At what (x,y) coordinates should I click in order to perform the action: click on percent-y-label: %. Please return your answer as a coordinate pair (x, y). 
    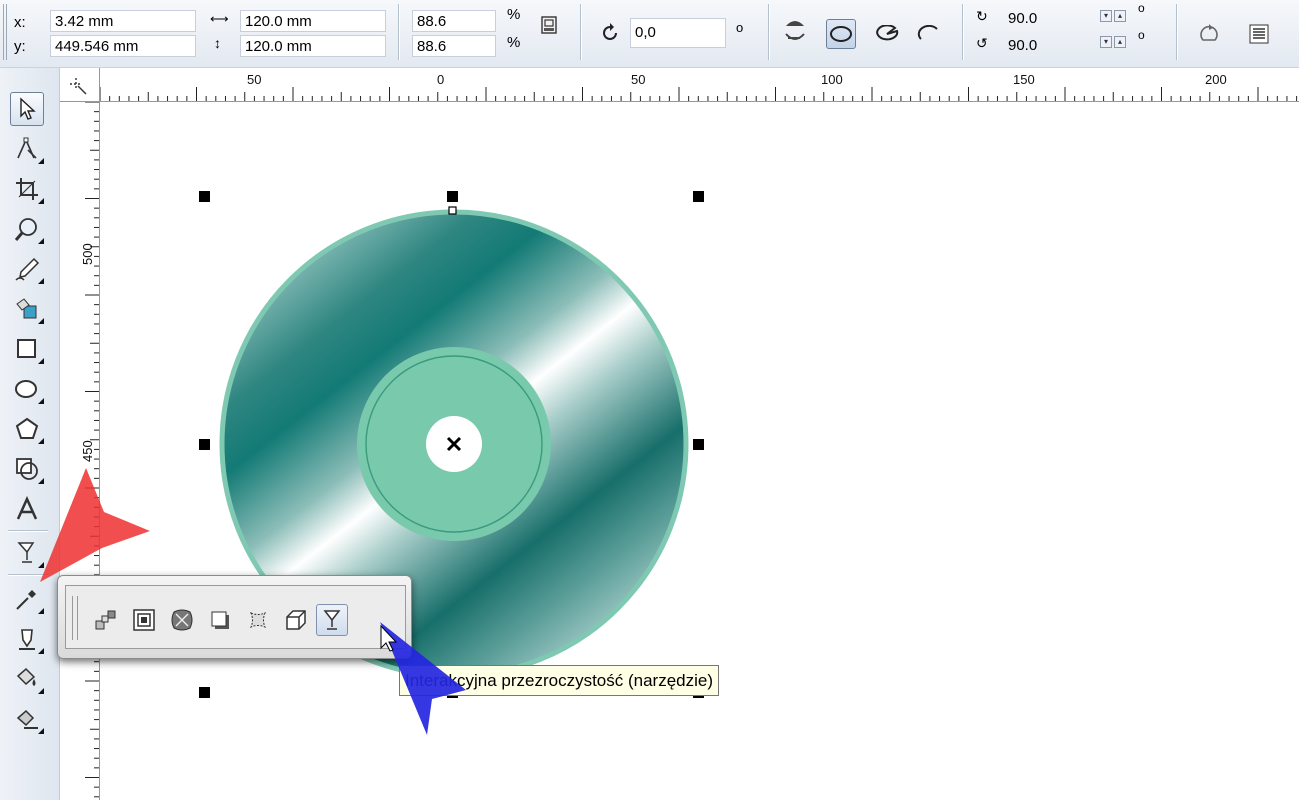
    Looking at the image, I should click on (514, 42).